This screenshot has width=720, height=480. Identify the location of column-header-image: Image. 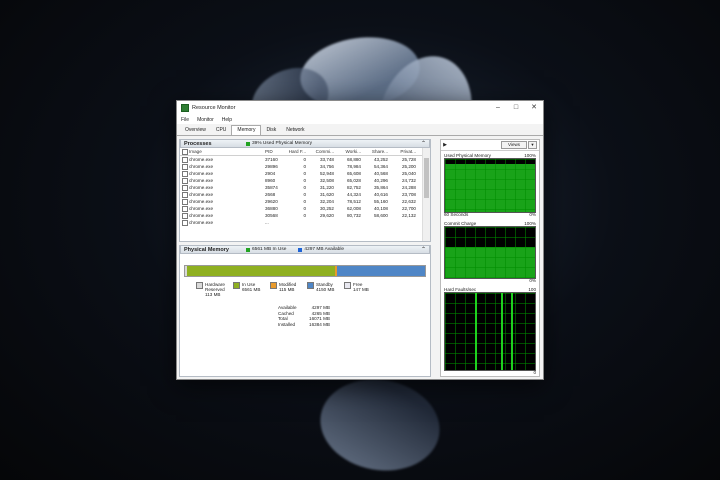
(227, 151).